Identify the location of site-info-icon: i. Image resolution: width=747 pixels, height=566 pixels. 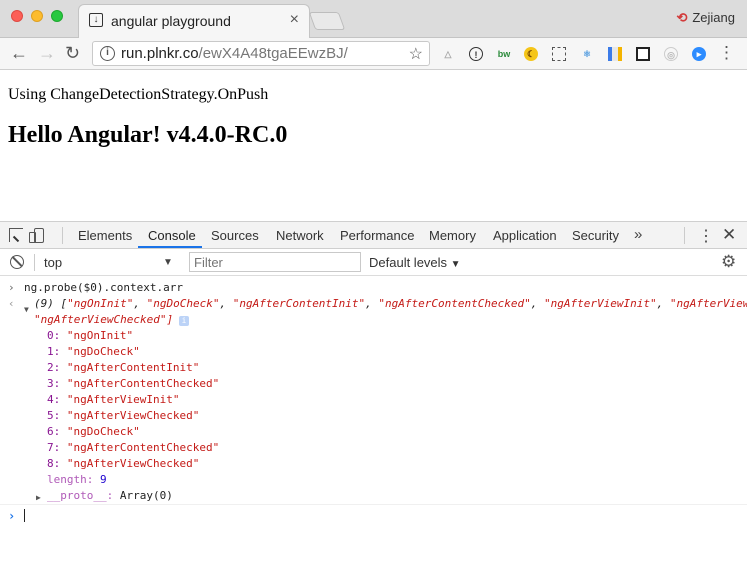
(107, 53).